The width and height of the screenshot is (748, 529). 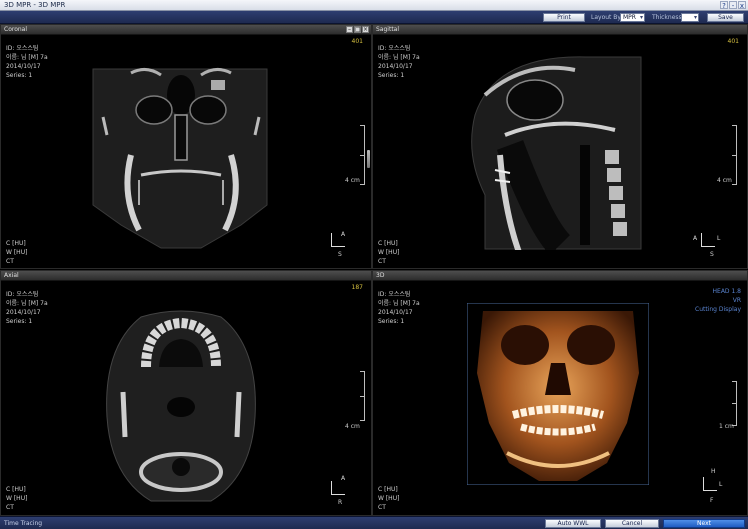 What do you see at coordinates (712, 500) in the screenshot?
I see `orientation-bottom: F` at bounding box center [712, 500].